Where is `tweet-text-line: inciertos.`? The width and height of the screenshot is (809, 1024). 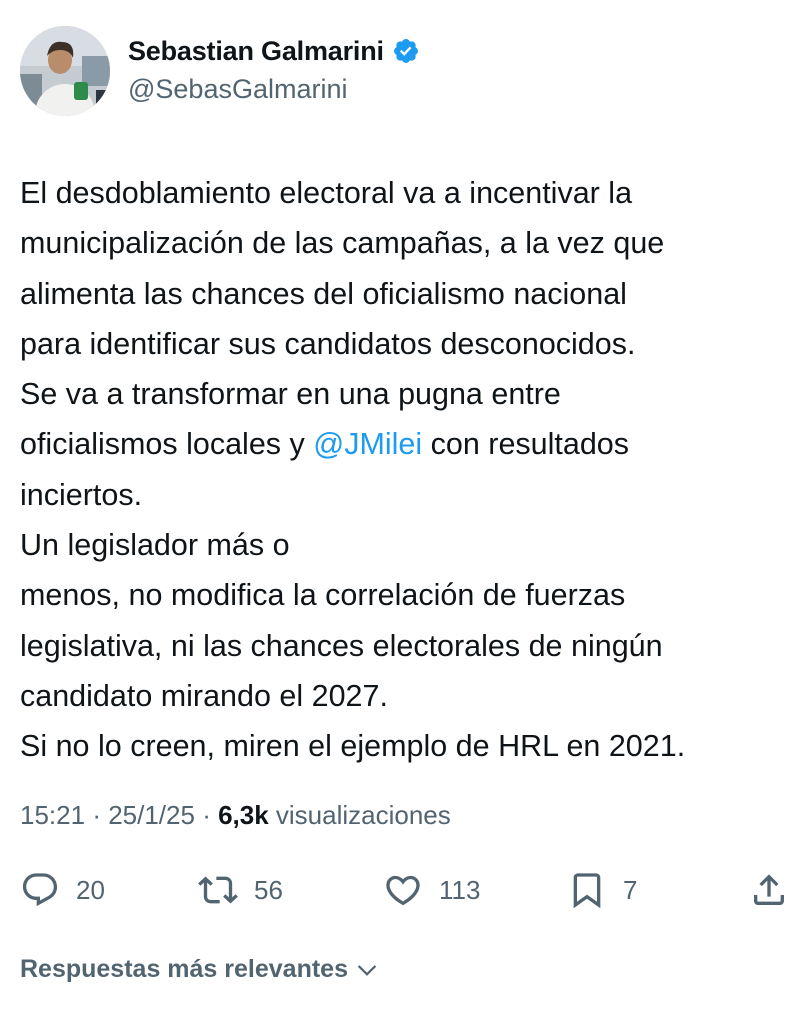
tweet-text-line: inciertos. is located at coordinates (407, 495).